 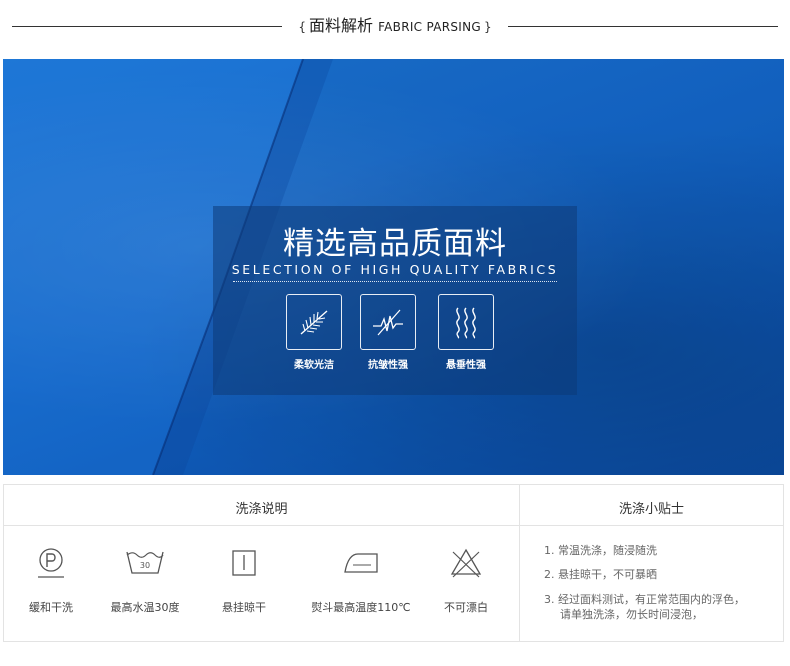 What do you see at coordinates (393, 525) in the screenshot?
I see `header-divider` at bounding box center [393, 525].